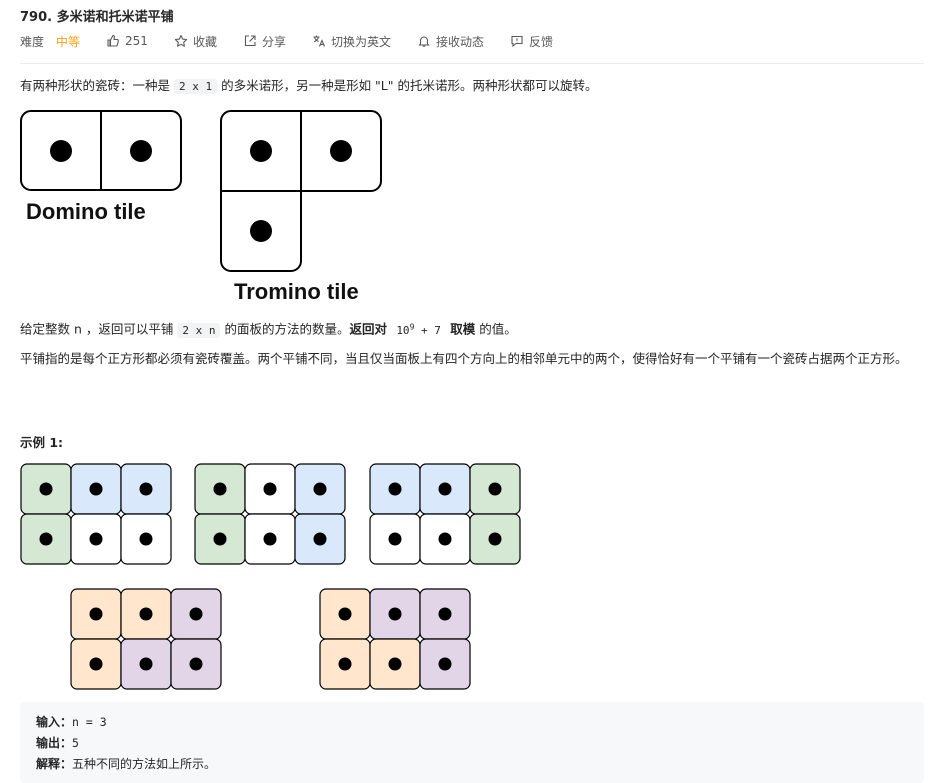 This screenshot has height=783, width=942. Describe the element at coordinates (126, 764) in the screenshot. I see `example-explanation: 解释：五种不同的方法如上所示。` at that location.